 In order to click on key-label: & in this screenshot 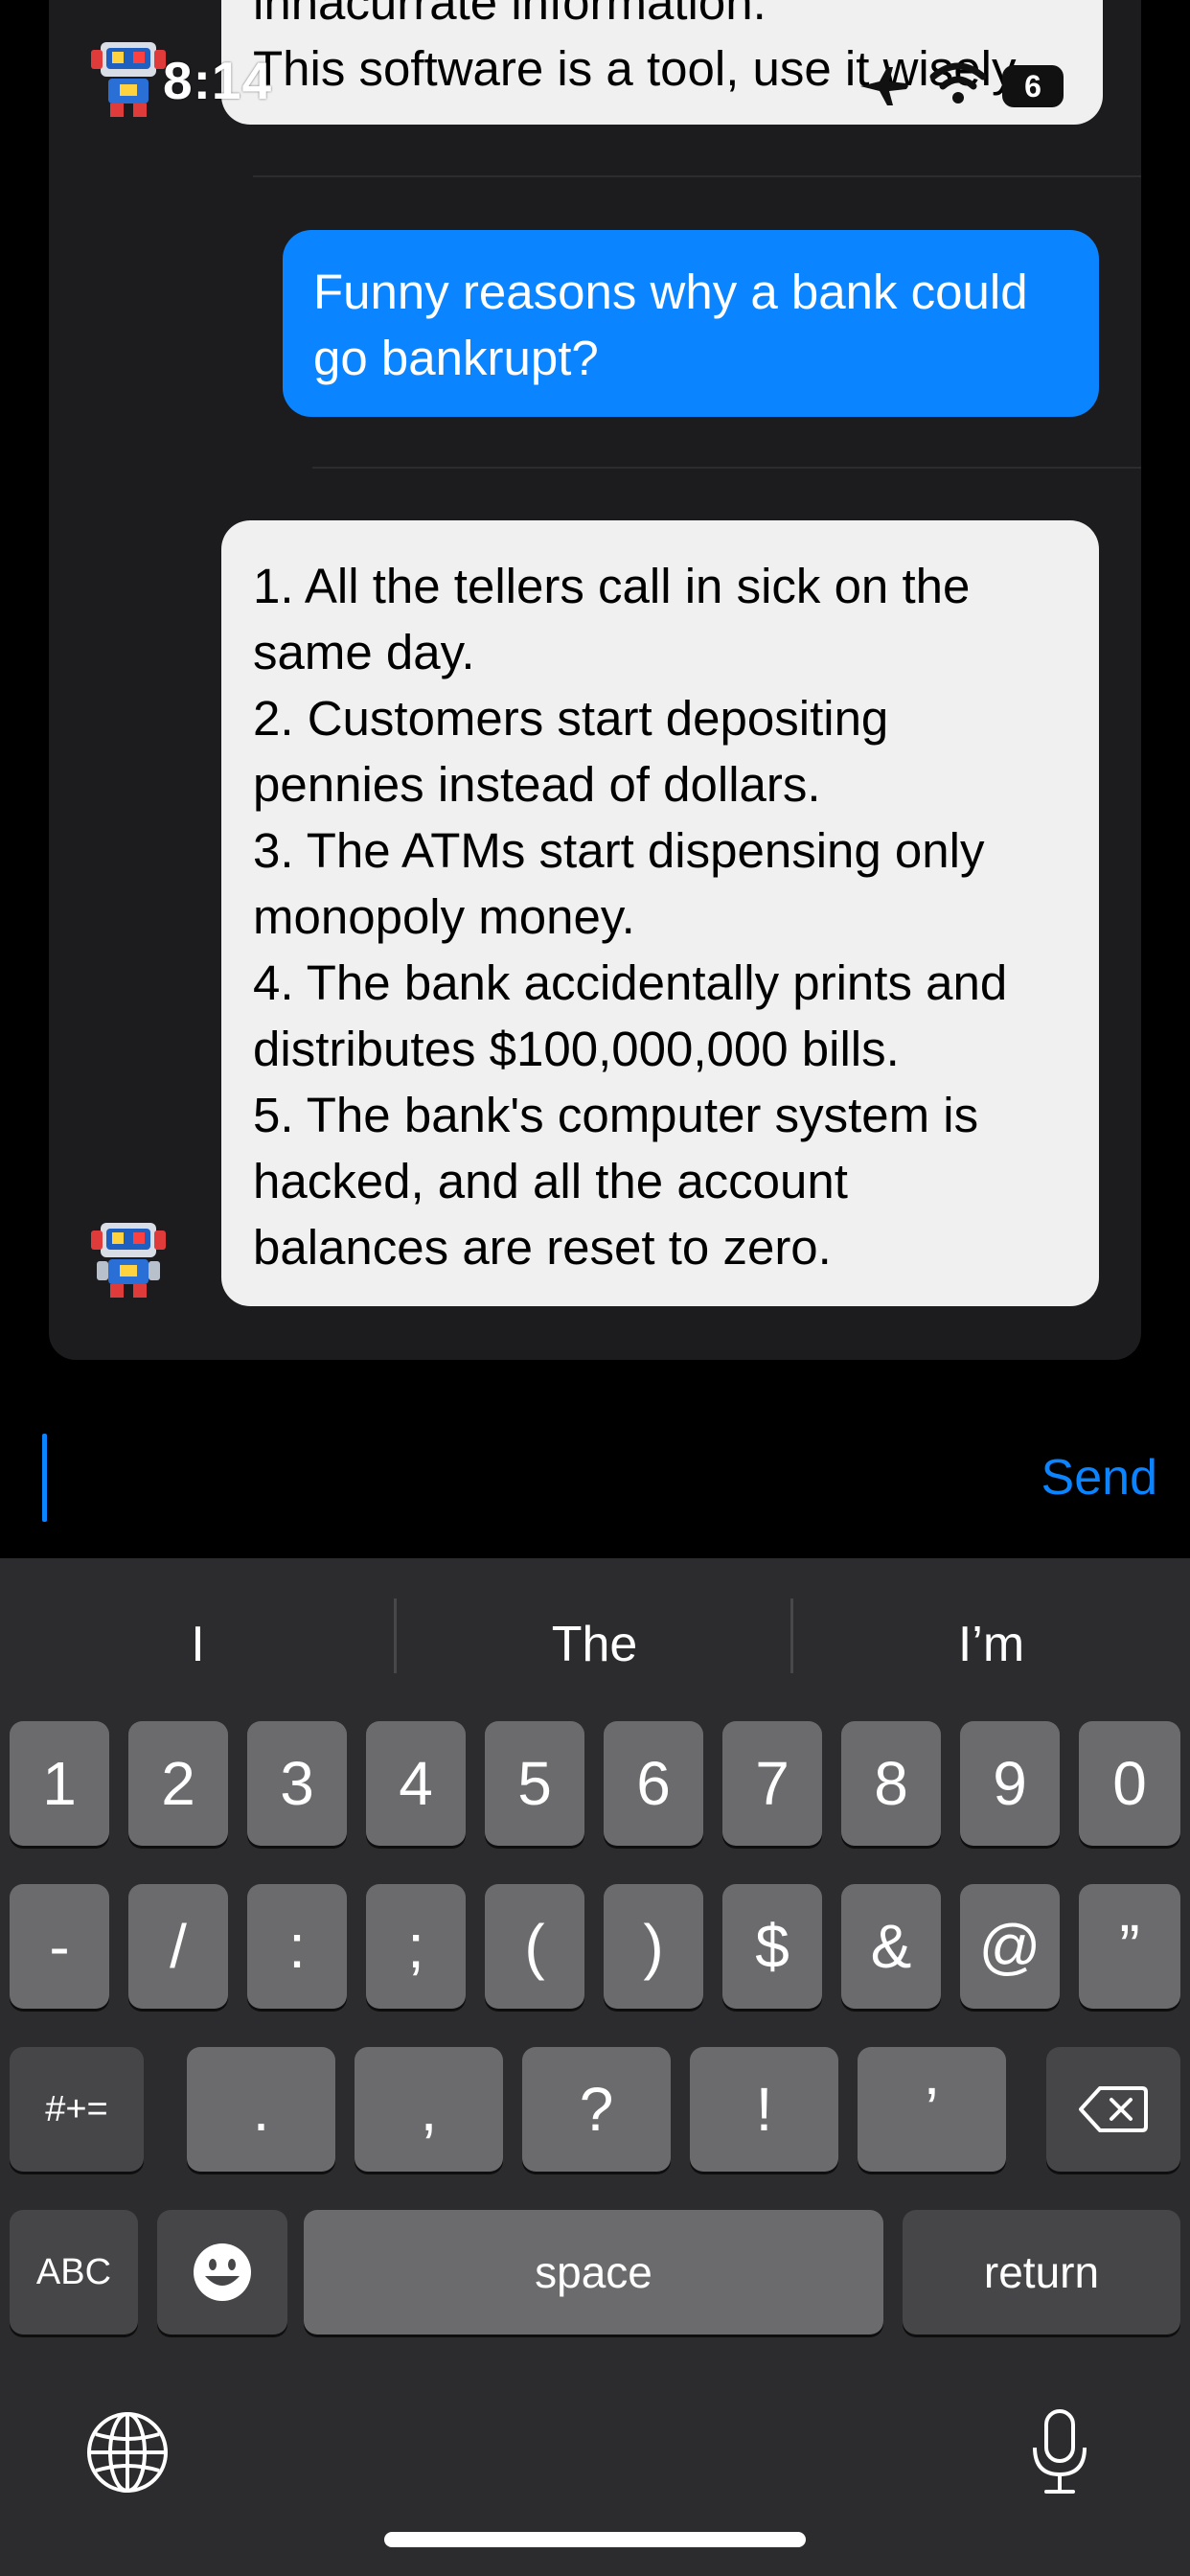, I will do `click(891, 1947)`.